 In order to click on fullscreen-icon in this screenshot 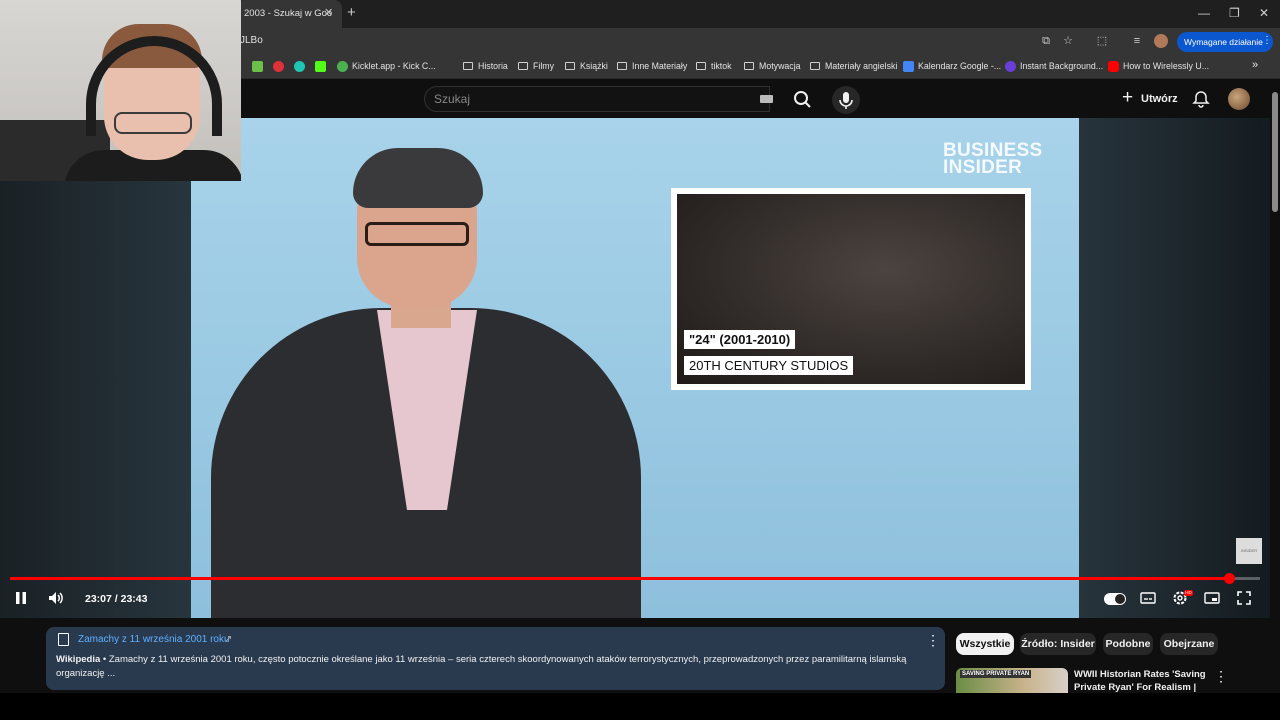, I will do `click(1244, 598)`.